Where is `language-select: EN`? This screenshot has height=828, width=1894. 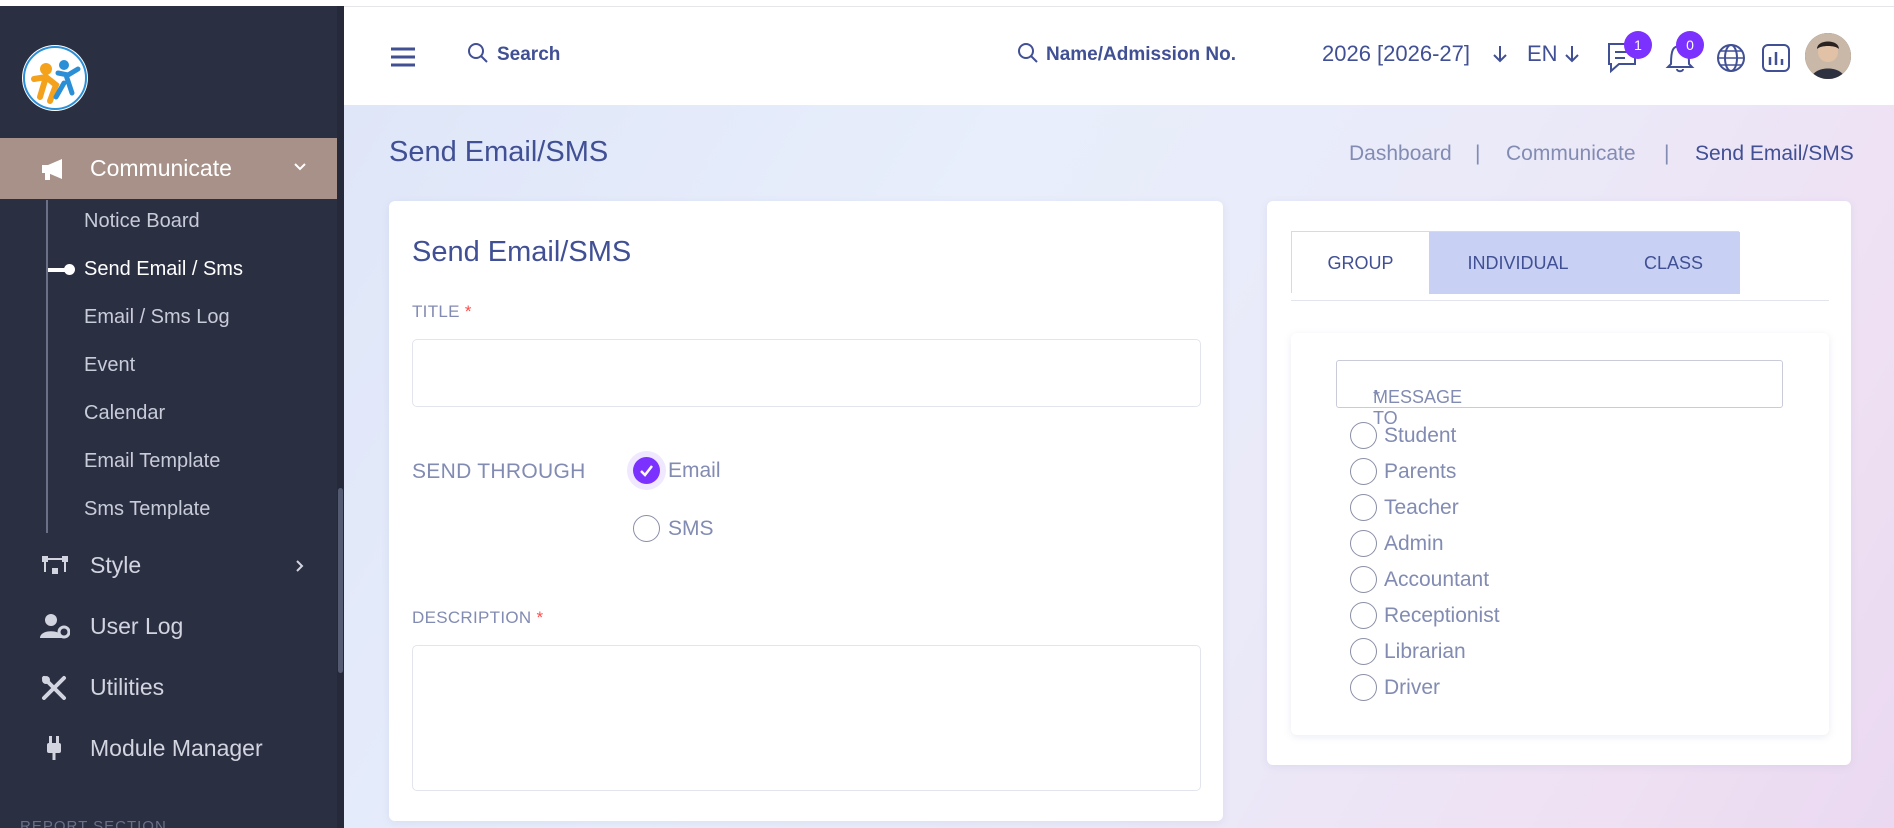
language-select: EN is located at coordinates (1542, 54).